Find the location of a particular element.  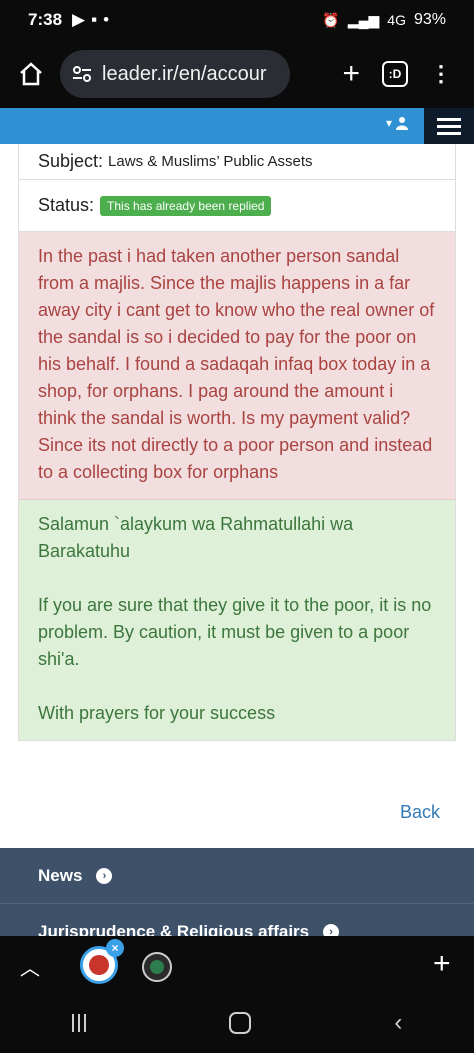

status-row: Status: This has already been replied is located at coordinates (237, 206).